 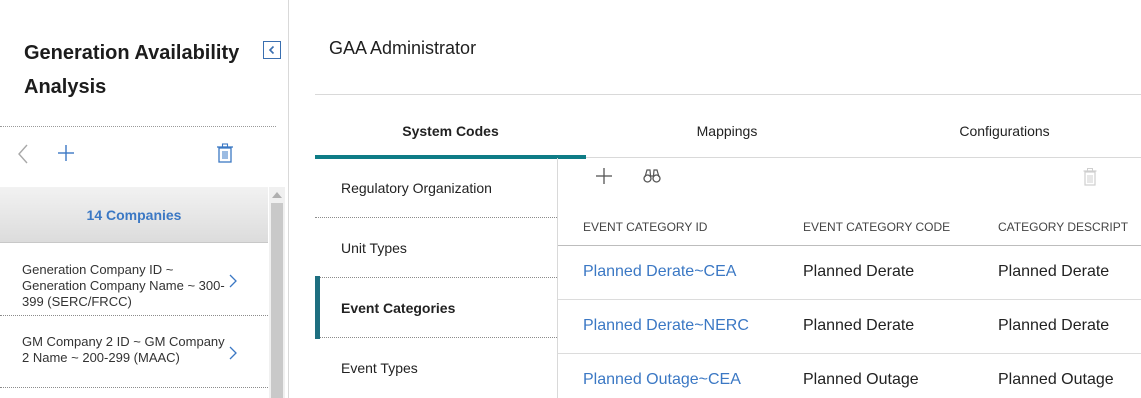 I want to click on event-category-id-link: Planned Outage~CEA, so click(x=662, y=380).